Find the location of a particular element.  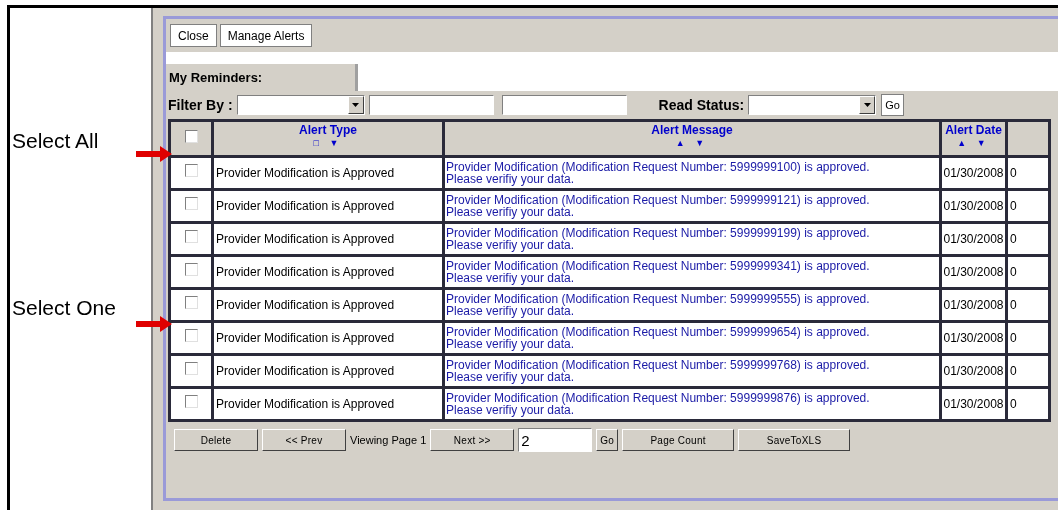

alert-message-link: Provider Modification (Modification Request Number: 5999999121) is approved. Please verifiy your data. is located at coordinates (692, 206).